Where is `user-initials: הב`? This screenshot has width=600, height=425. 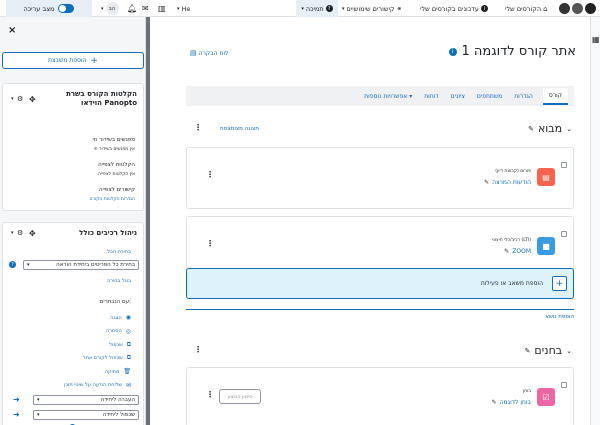
user-initials: הב is located at coordinates (112, 8).